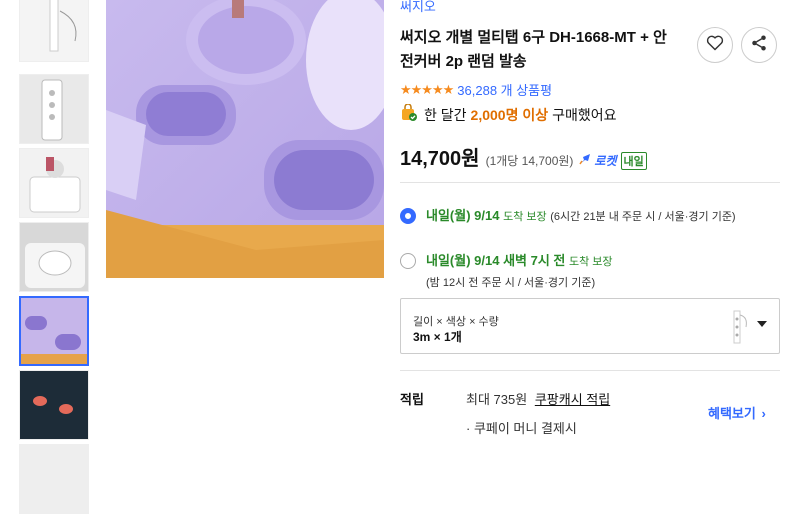  What do you see at coordinates (584, 114) in the screenshot?
I see `bought-suffix: 구매했어요` at bounding box center [584, 114].